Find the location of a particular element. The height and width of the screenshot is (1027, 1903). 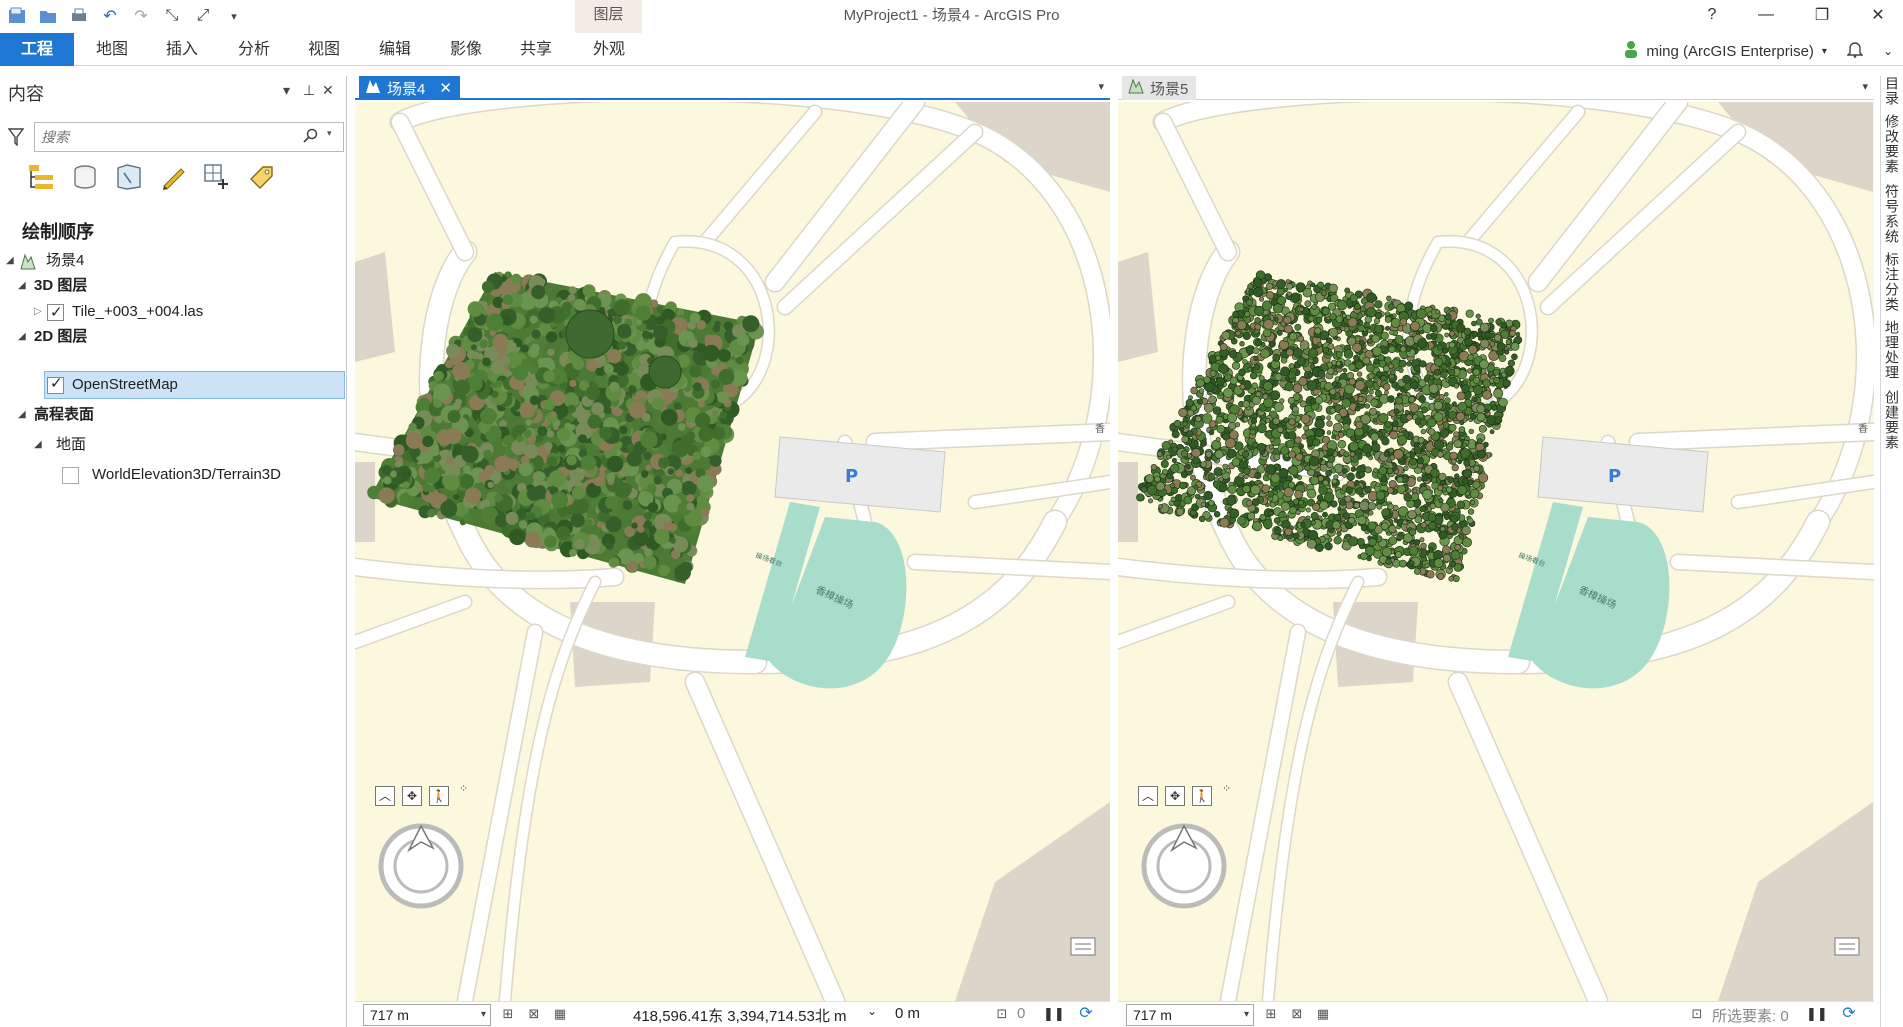

search-icon is located at coordinates (311, 138).